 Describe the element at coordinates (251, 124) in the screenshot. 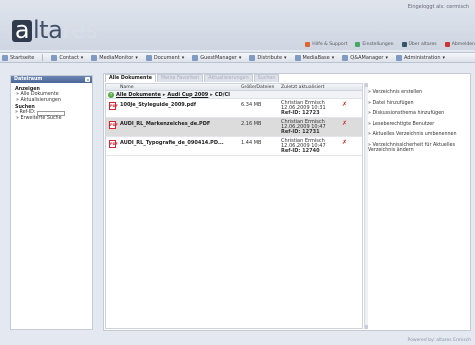

I see `file-size: 2.16 MB` at that location.